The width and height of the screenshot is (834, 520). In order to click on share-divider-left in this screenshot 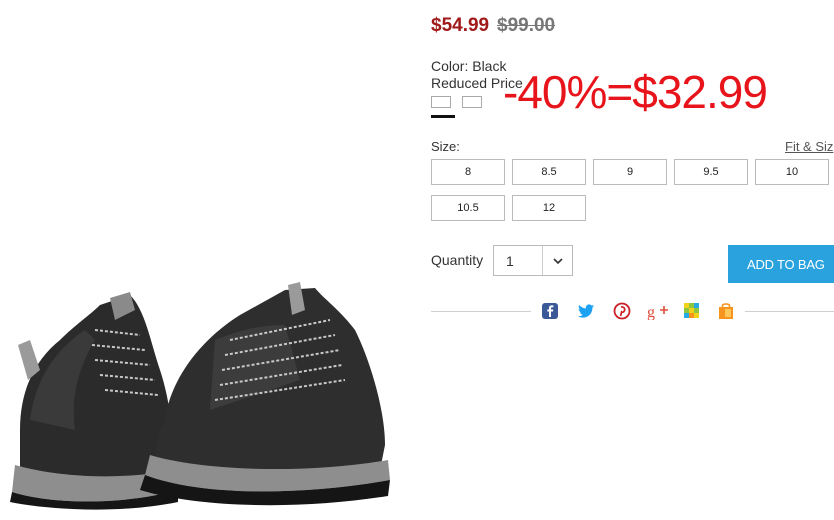, I will do `click(481, 311)`.